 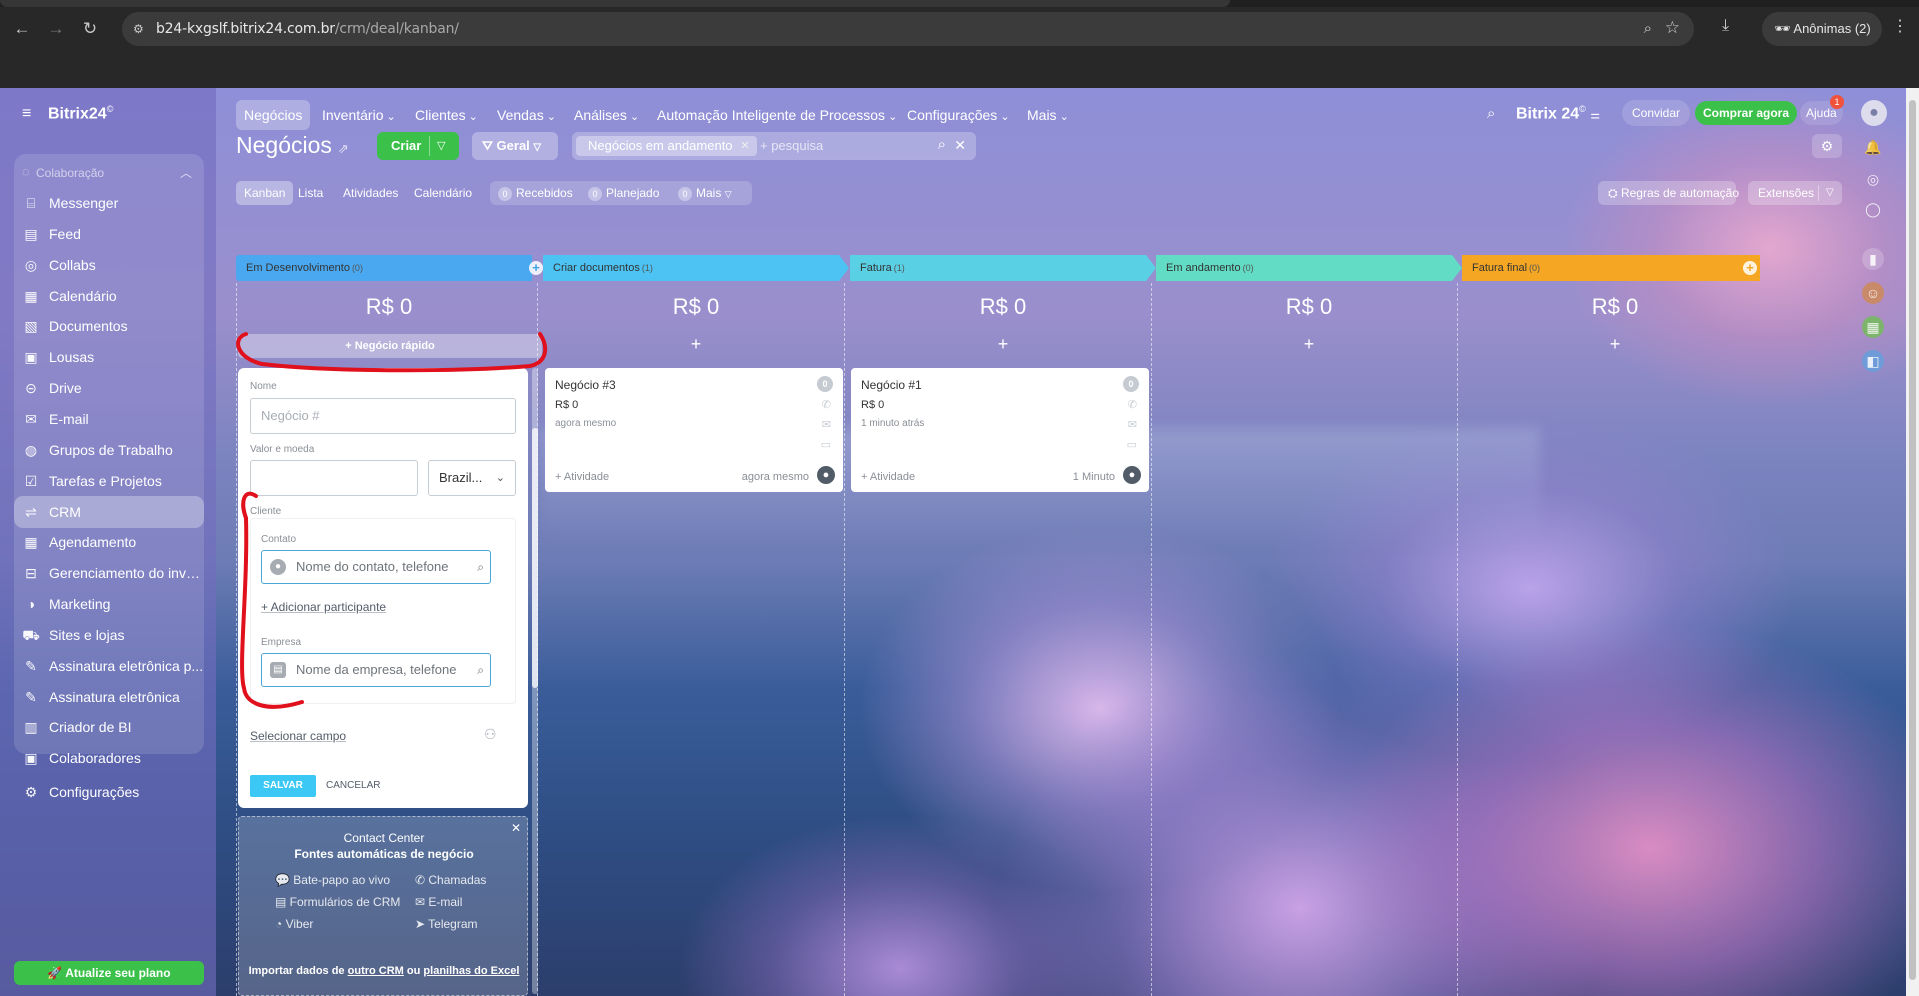 I want to click on topnav-item-configuracoes: Configurações ⌄, so click(x=958, y=115).